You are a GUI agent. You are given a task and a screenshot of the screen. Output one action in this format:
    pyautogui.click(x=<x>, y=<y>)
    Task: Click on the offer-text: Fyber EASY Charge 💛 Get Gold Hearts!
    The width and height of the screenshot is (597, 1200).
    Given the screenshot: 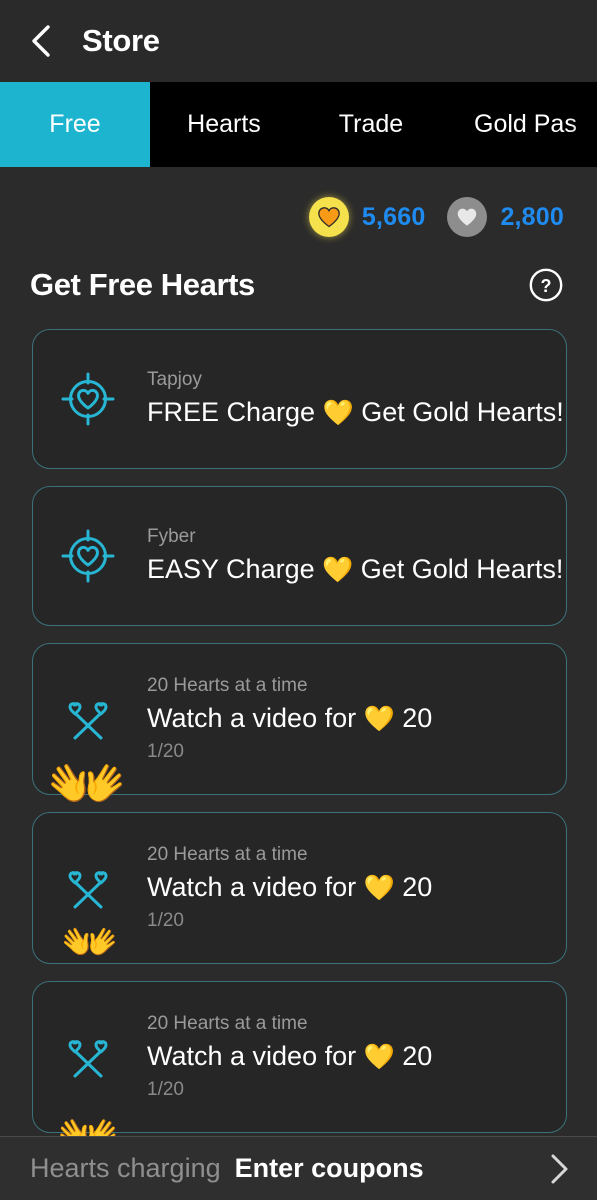 What is the action you would take?
    pyautogui.click(x=355, y=556)
    